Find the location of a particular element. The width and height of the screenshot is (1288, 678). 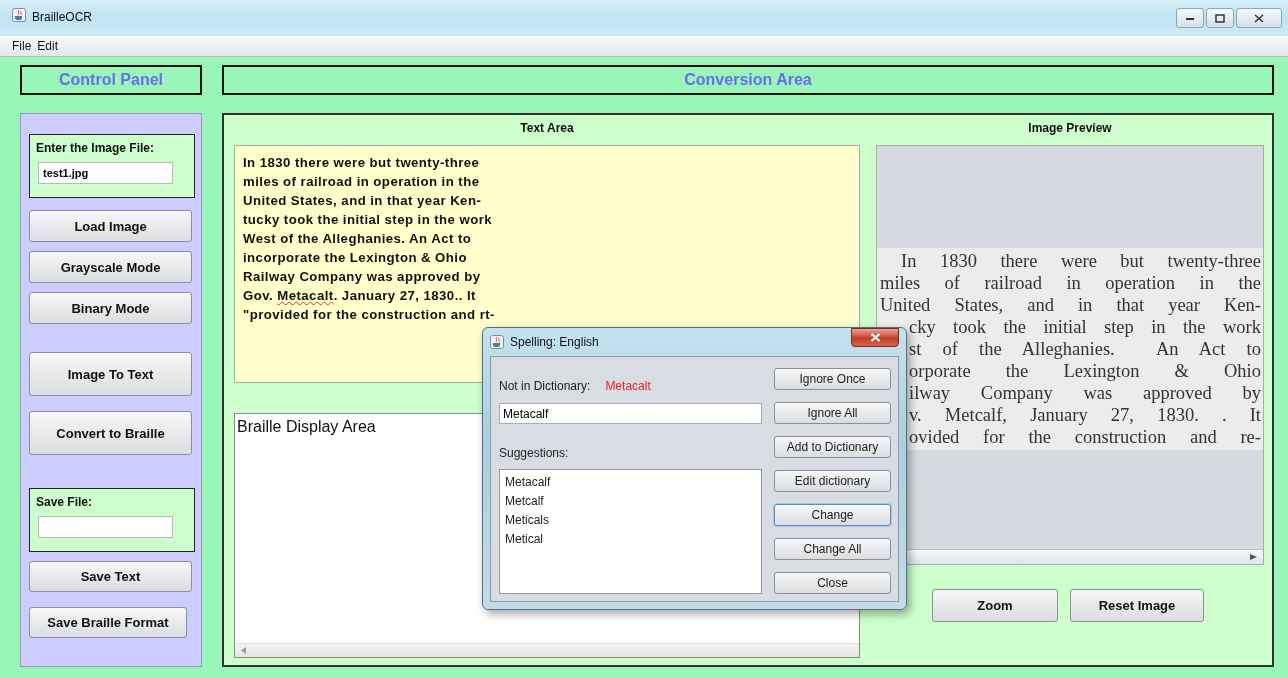

scan-text-line: United States, and in that year Ken- is located at coordinates (1070, 305).